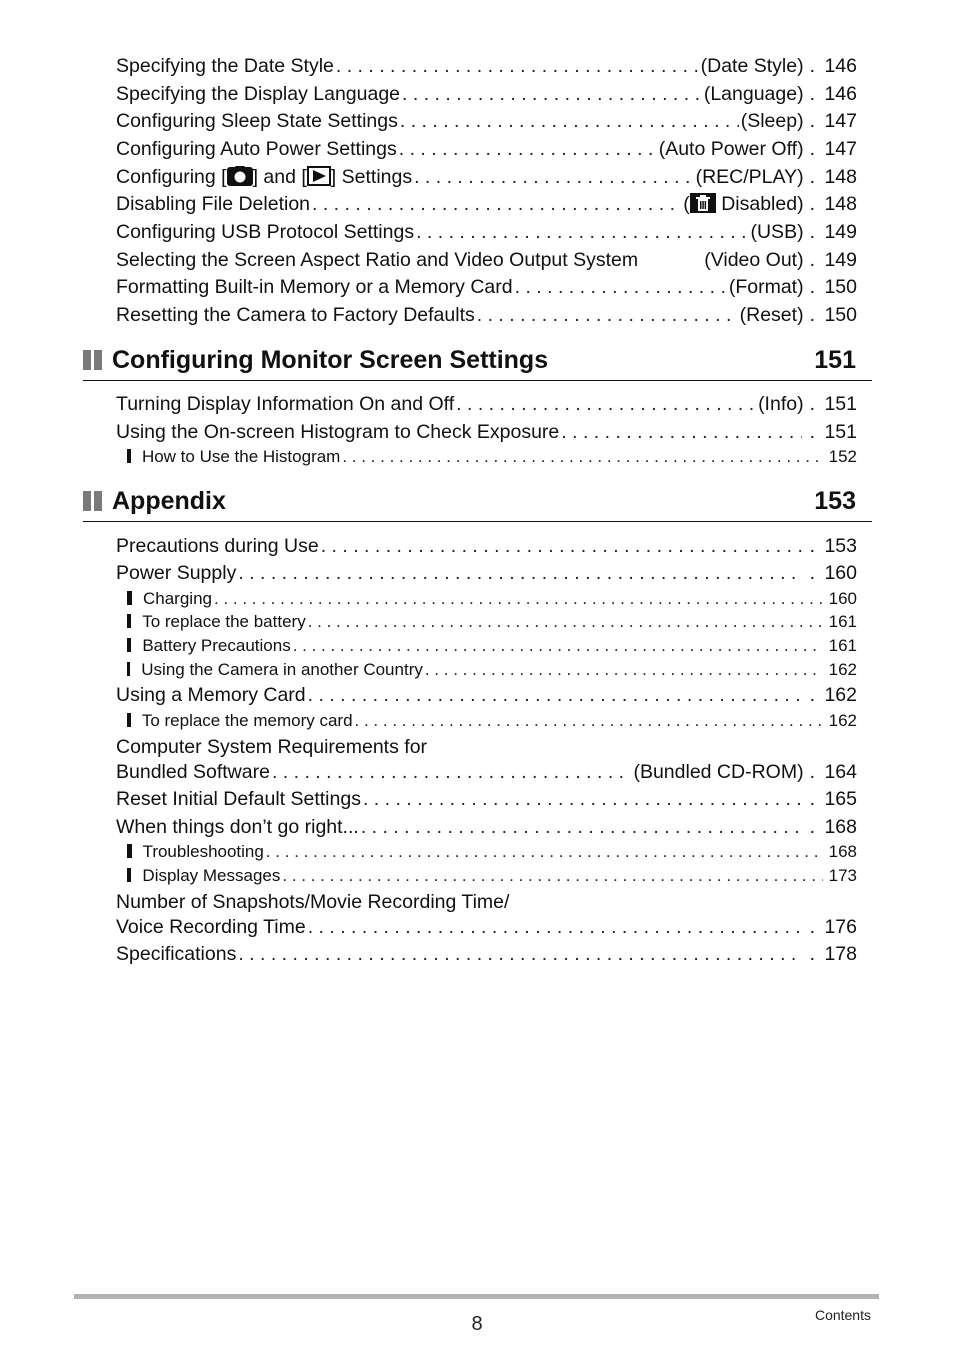 The height and width of the screenshot is (1357, 954). I want to click on toc-entry: Reset Initial Default Settings . 165, so click(486, 799).